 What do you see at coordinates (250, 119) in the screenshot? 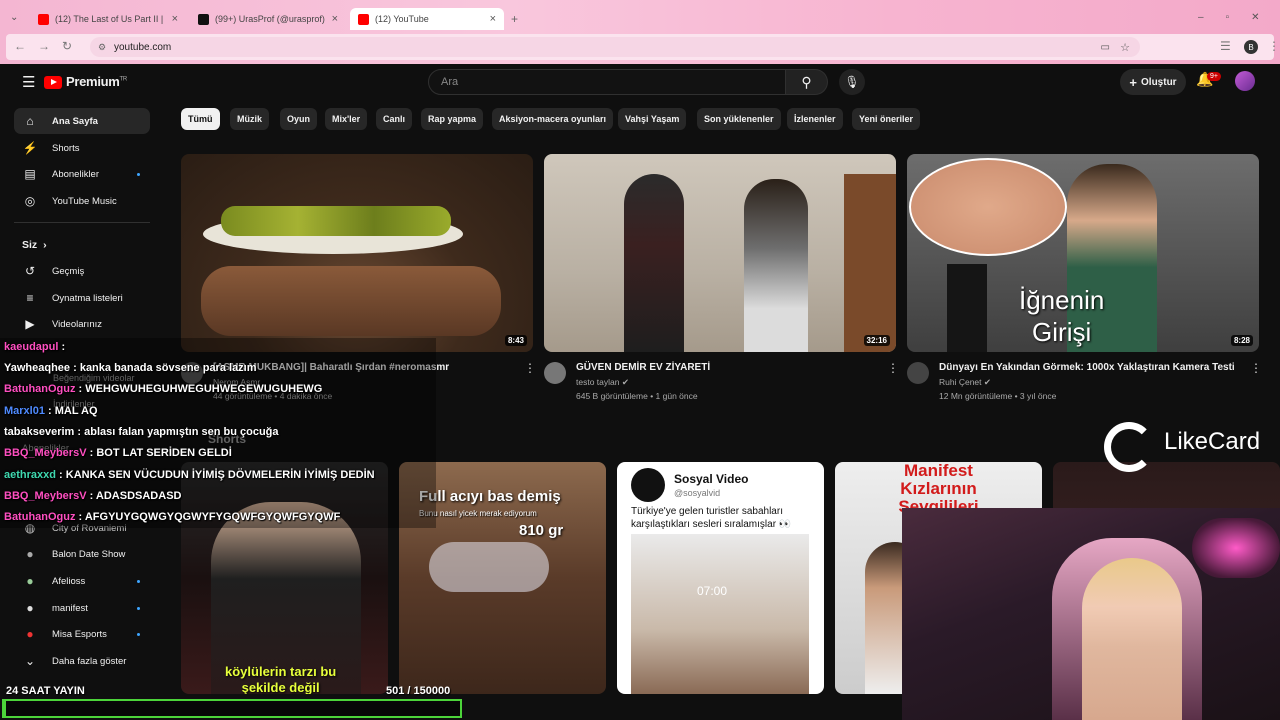
I see `chip-music: Müzik` at bounding box center [250, 119].